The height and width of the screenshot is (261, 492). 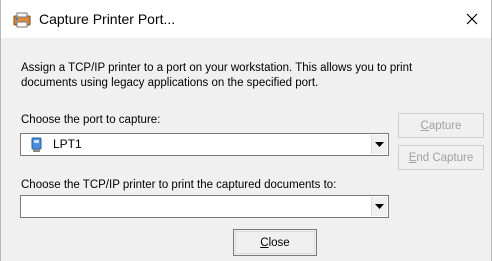 I want to click on port-select: LPT1, so click(x=204, y=144).